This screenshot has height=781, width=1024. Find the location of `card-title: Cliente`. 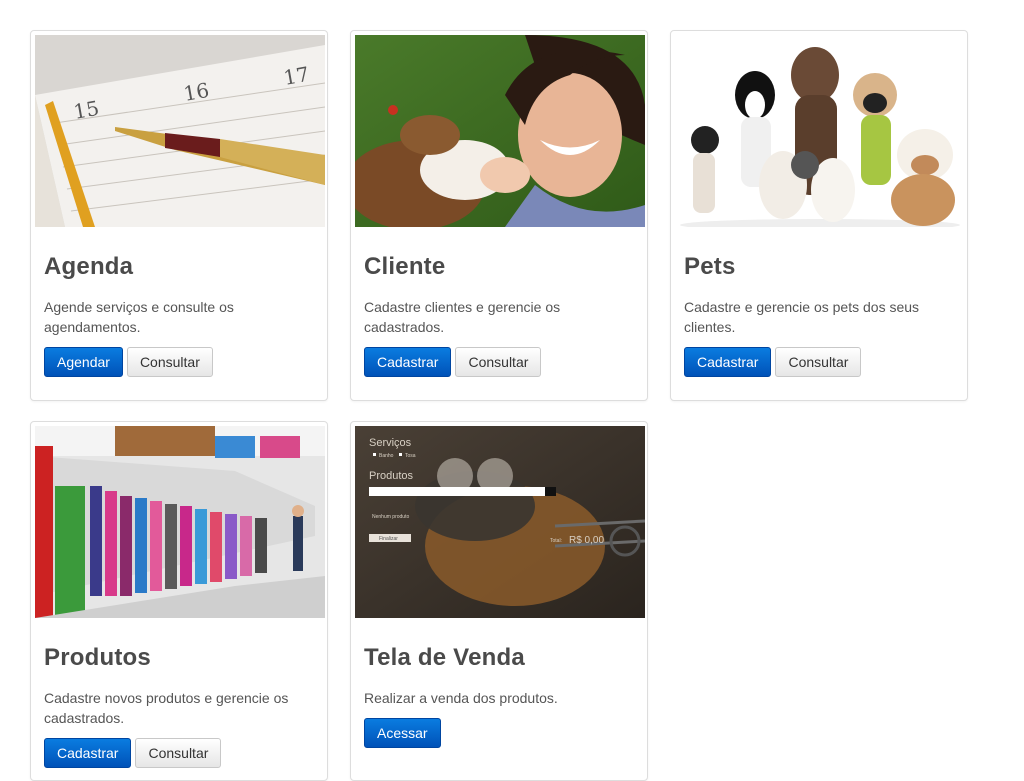

card-title: Cliente is located at coordinates (405, 266).